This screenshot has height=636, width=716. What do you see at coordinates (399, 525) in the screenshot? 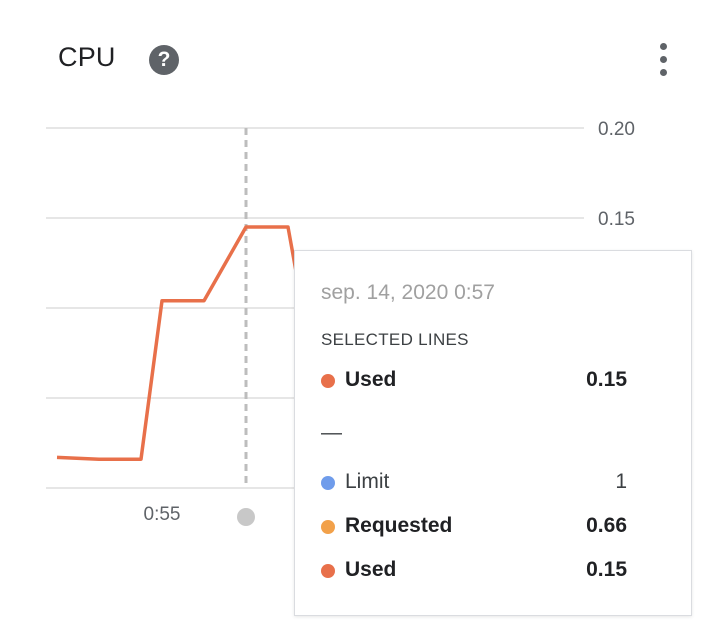
I see `tooltip-row-label: Requested` at bounding box center [399, 525].